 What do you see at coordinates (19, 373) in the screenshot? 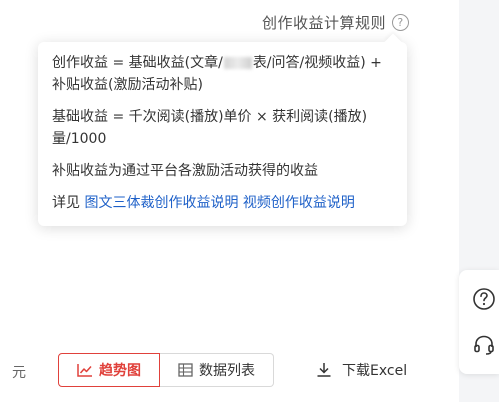
I see `unit-label: 元` at bounding box center [19, 373].